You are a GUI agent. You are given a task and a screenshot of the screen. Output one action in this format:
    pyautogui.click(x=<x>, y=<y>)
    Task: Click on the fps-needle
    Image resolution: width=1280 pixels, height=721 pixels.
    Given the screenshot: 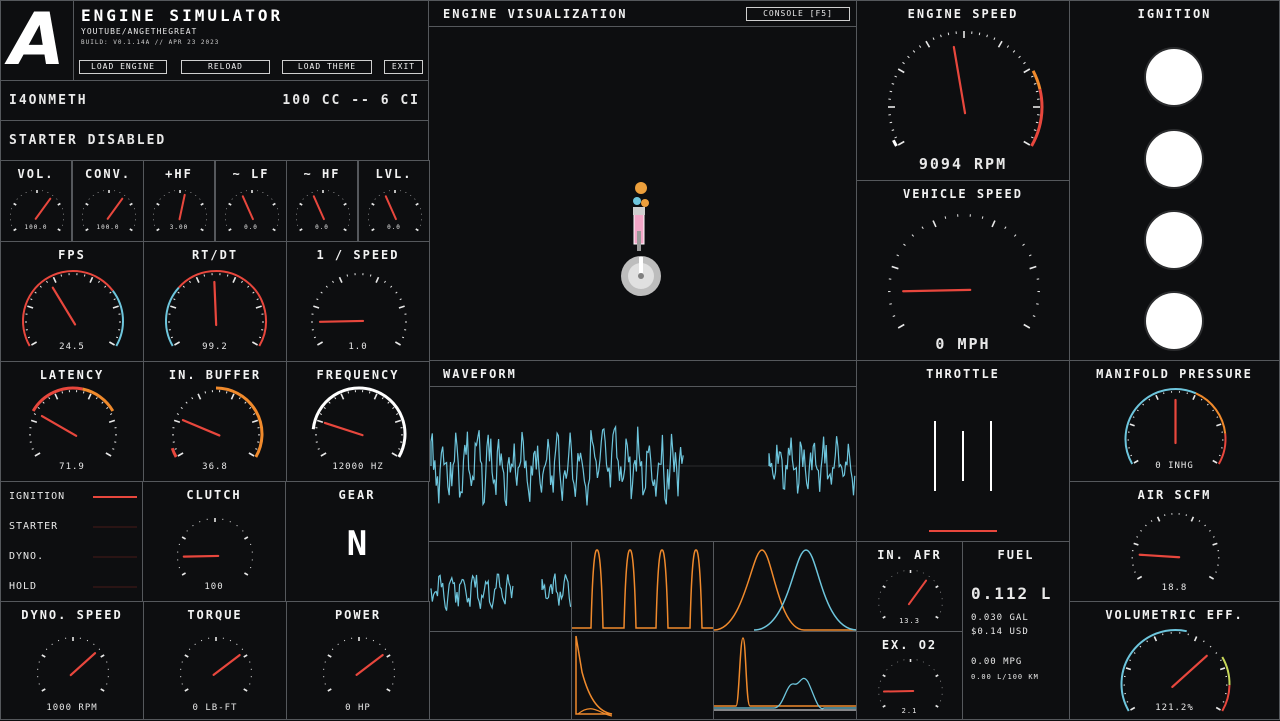 What is the action you would take?
    pyautogui.click(x=64, y=306)
    